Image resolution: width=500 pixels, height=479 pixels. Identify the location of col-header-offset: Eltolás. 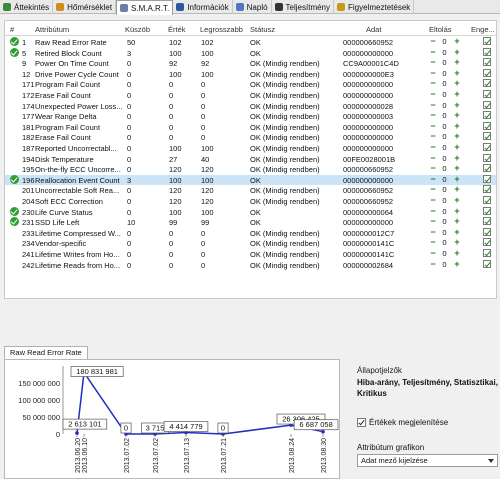
(440, 29).